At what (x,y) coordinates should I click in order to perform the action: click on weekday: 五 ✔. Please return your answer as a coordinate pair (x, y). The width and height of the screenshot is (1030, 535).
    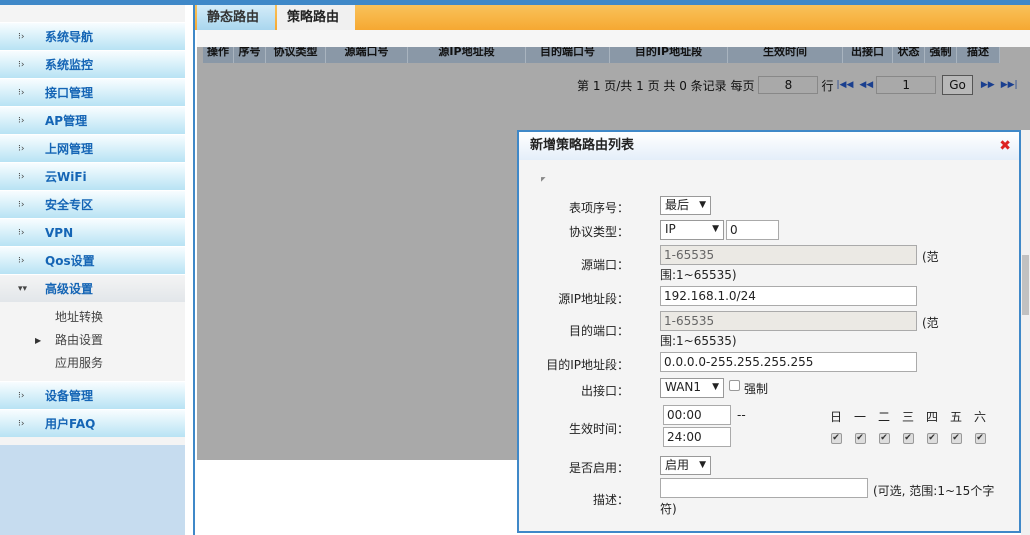
    Looking at the image, I should click on (956, 426).